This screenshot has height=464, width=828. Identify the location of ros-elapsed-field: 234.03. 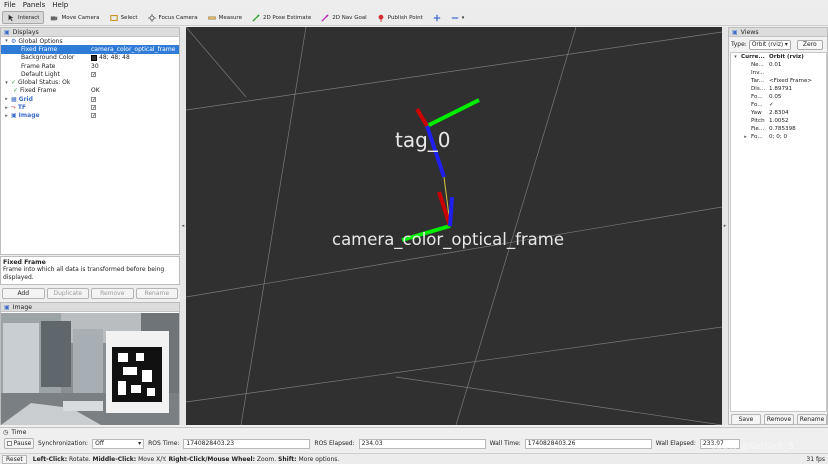
(422, 443).